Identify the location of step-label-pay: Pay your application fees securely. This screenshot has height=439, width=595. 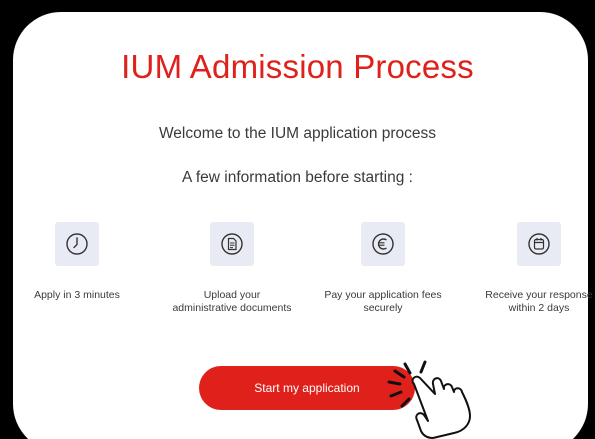
(383, 301).